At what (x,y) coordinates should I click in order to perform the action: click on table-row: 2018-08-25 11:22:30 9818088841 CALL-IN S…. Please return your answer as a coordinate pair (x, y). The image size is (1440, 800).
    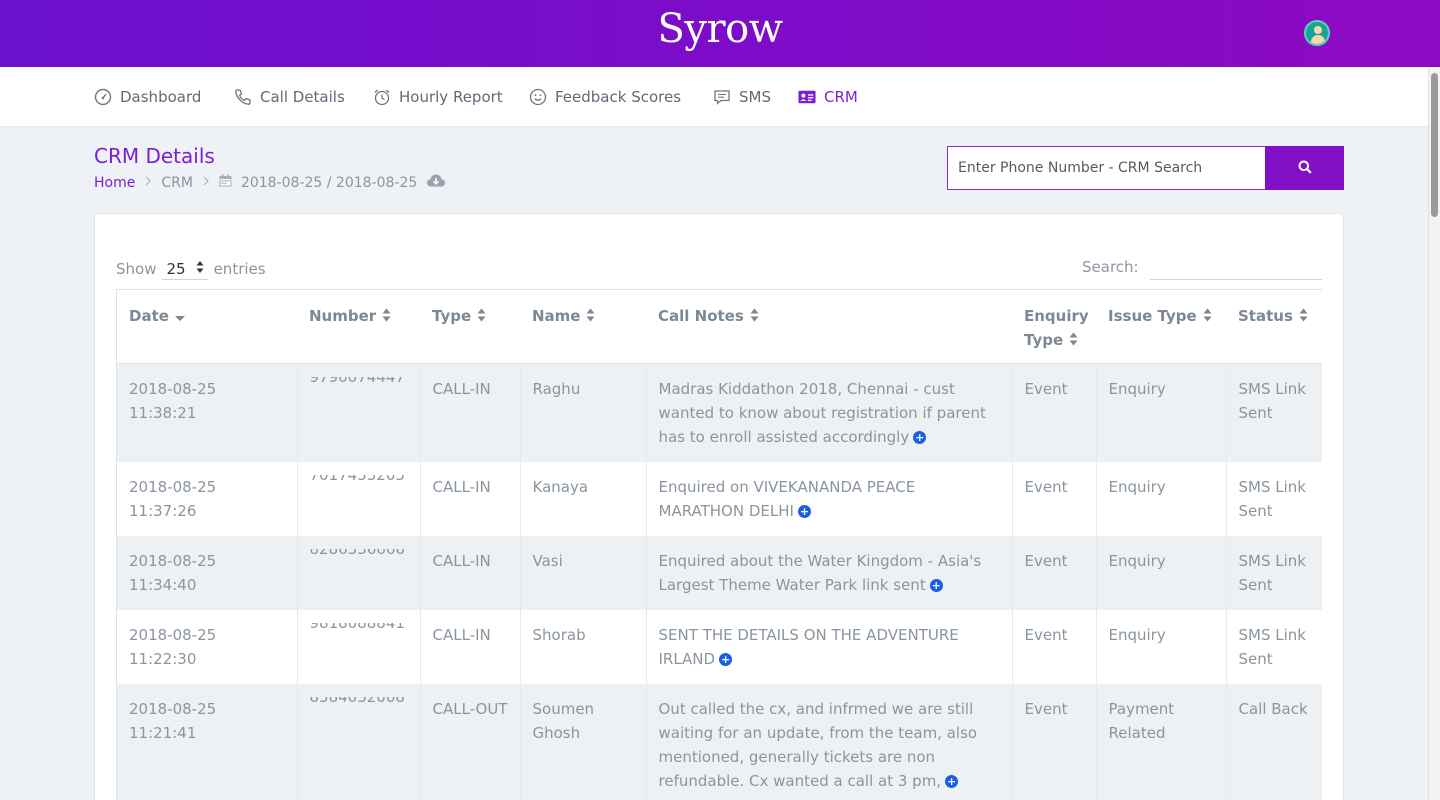
    Looking at the image, I should click on (719, 646).